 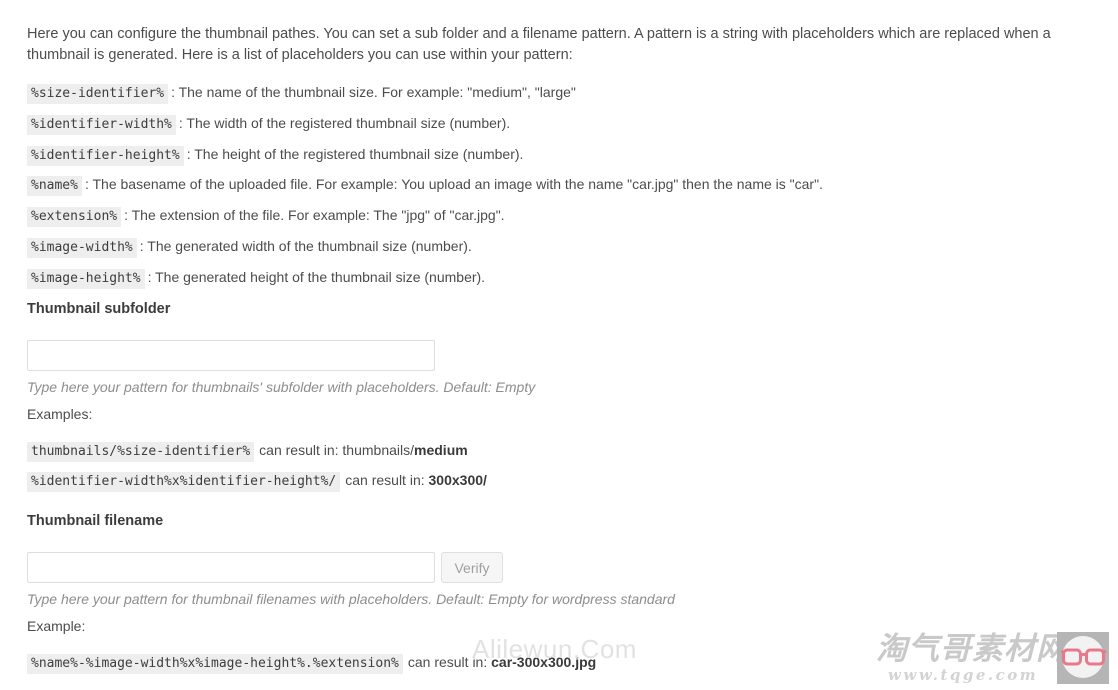 I want to click on placeholder-code: %identifier-height%, so click(x=105, y=155).